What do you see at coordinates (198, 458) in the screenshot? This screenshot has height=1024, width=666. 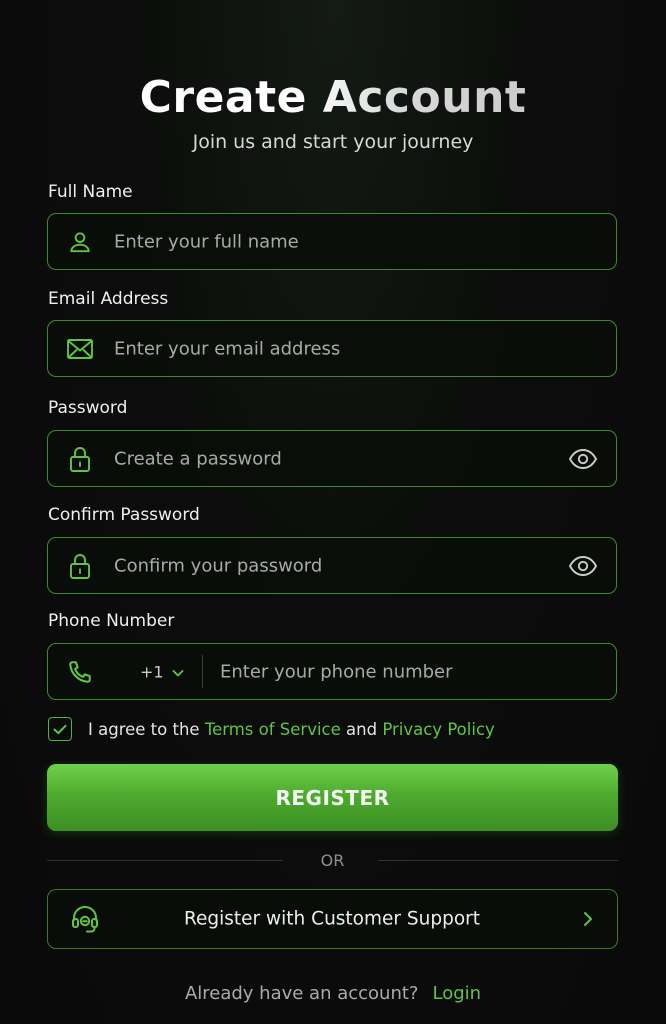 I see `password-placeholder: Create a password` at bounding box center [198, 458].